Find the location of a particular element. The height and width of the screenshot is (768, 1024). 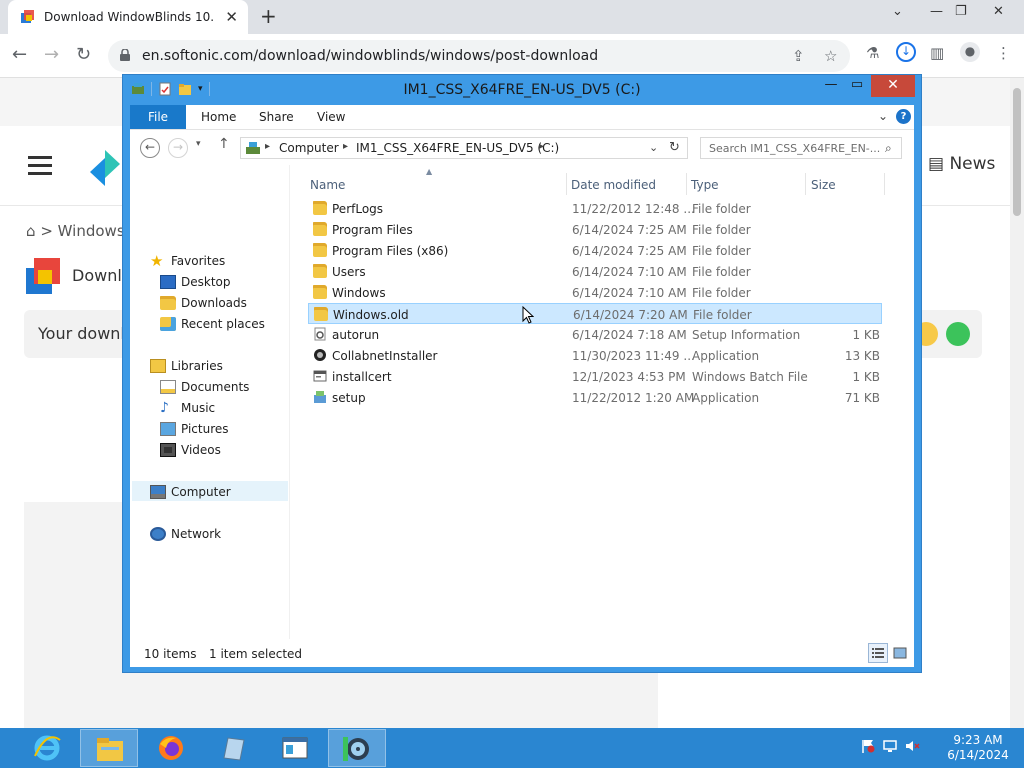

hamburger-menu-icon is located at coordinates (40, 168).